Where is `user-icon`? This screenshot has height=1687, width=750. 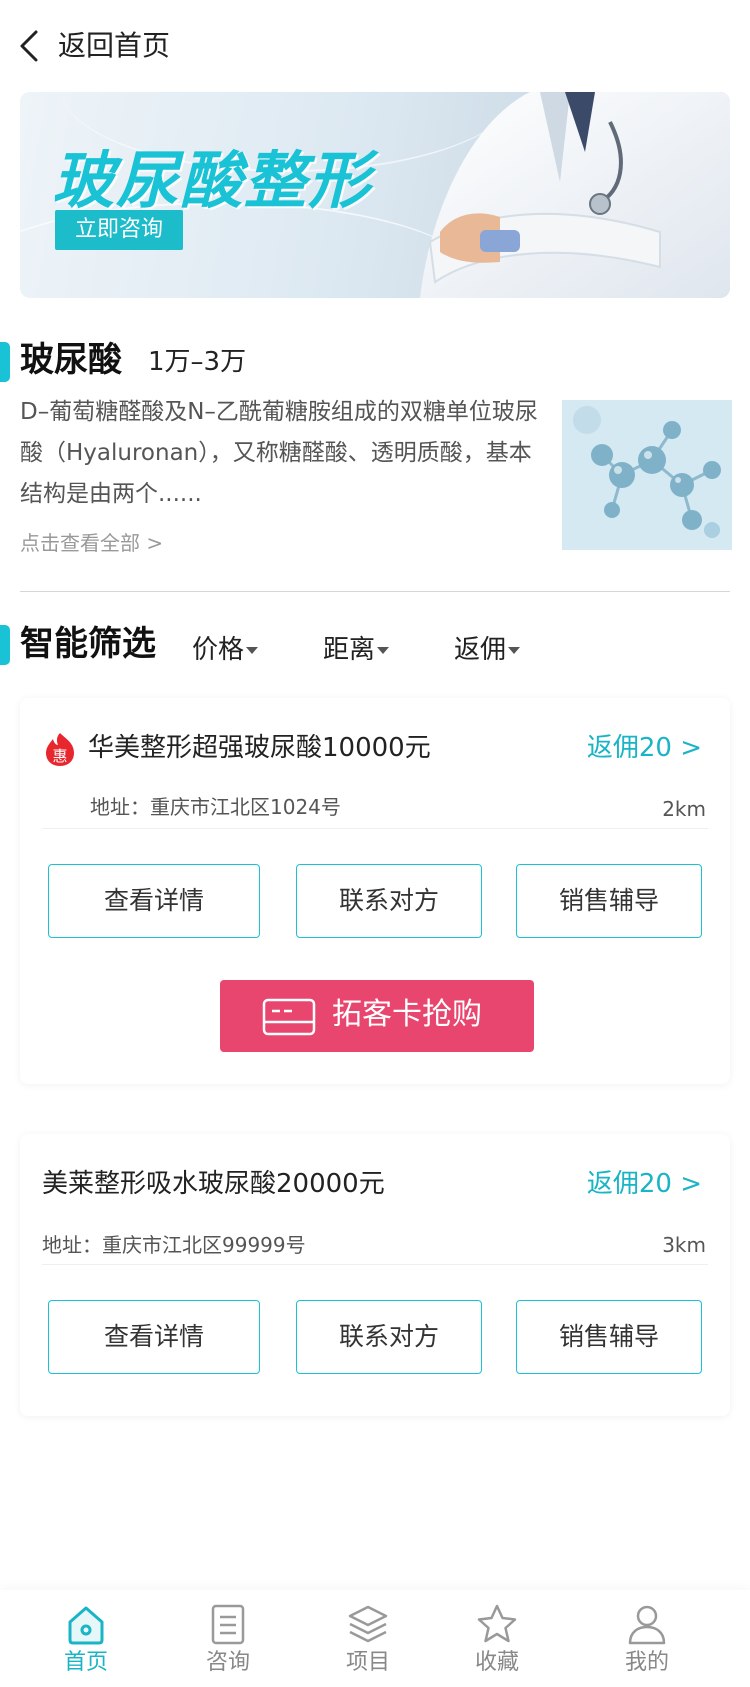 user-icon is located at coordinates (647, 1625).